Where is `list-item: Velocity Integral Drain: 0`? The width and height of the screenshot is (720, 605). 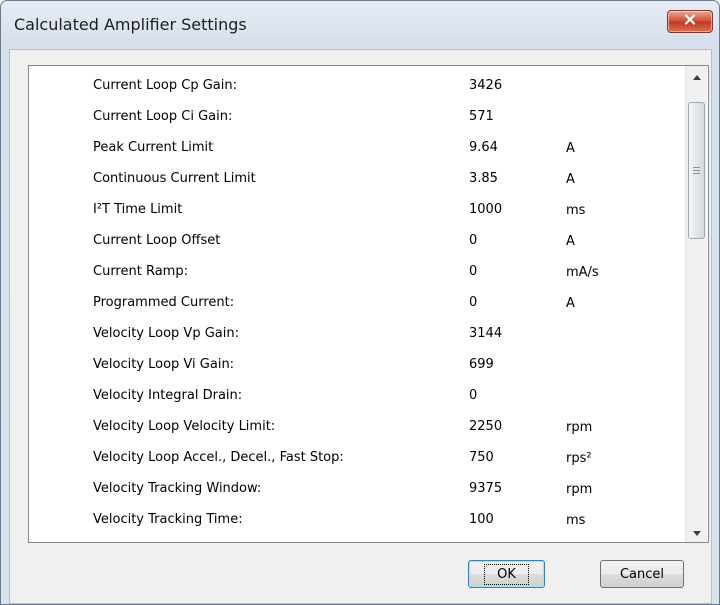
list-item: Velocity Integral Drain: 0 is located at coordinates (356, 395).